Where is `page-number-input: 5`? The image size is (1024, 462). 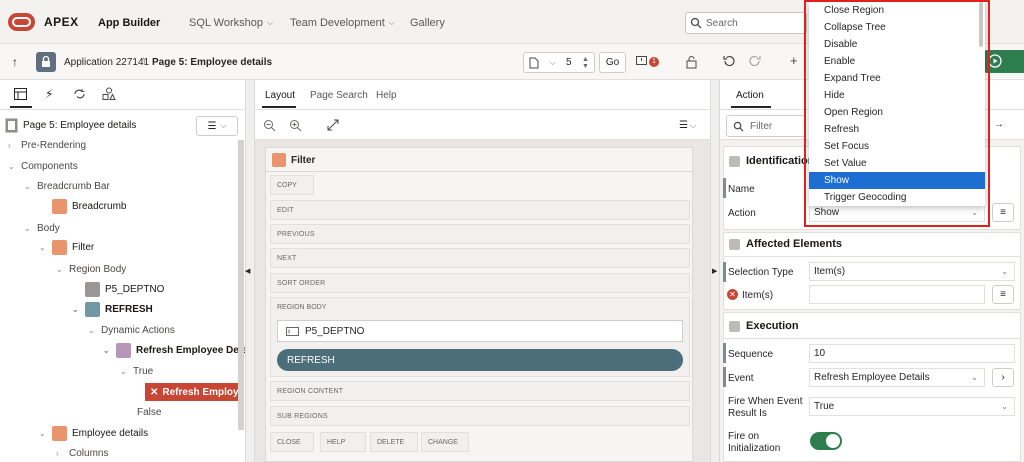 page-number-input: 5 is located at coordinates (569, 62).